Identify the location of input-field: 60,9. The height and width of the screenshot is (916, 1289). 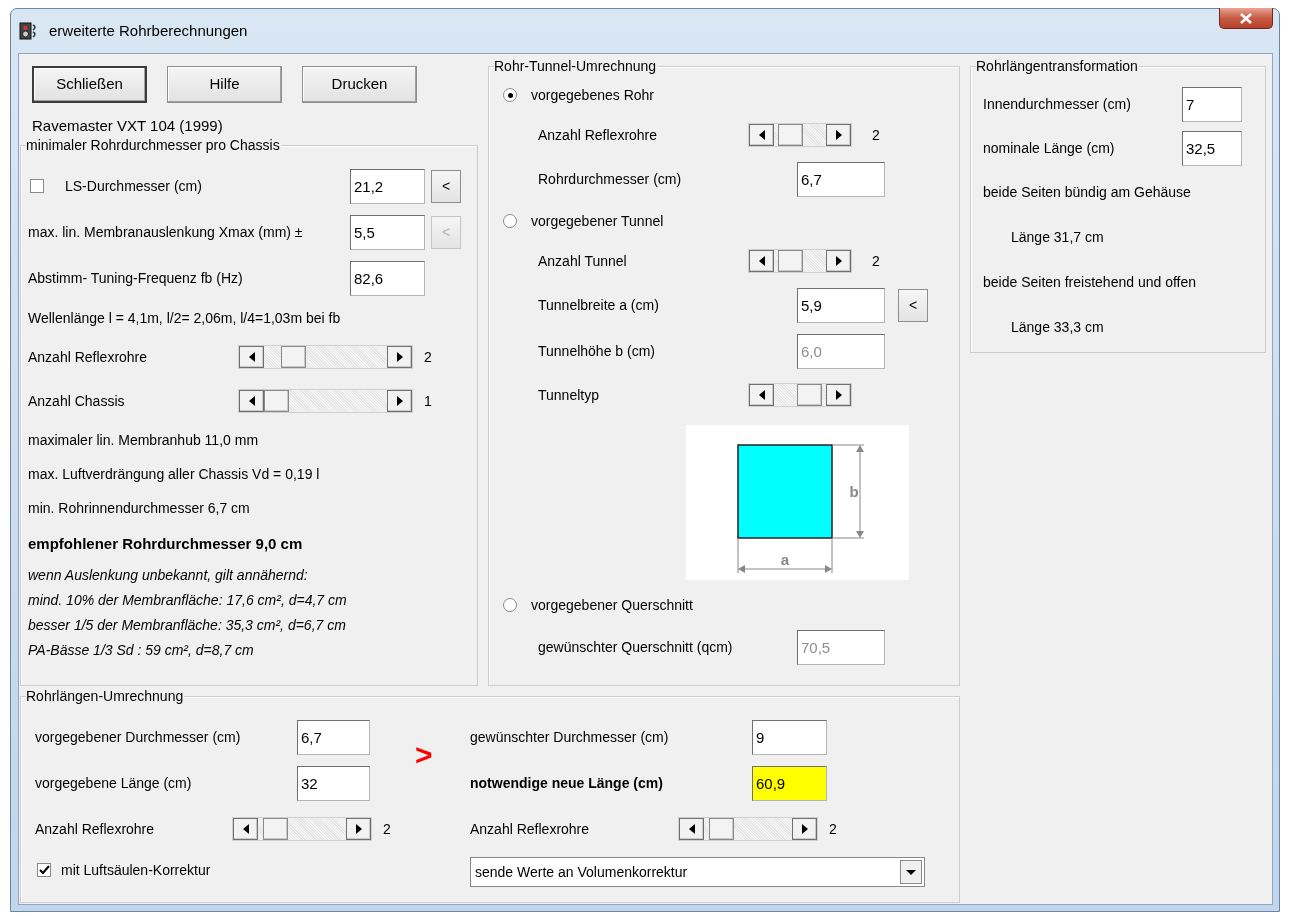
(789, 783).